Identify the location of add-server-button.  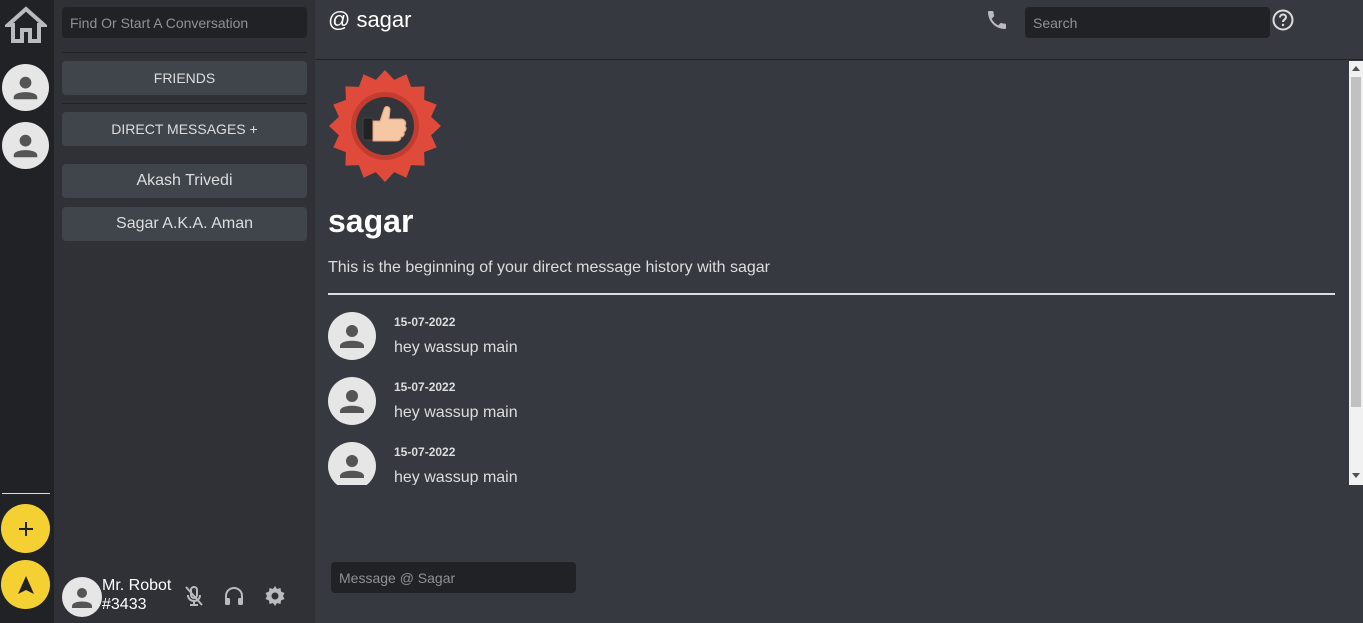
(25, 528).